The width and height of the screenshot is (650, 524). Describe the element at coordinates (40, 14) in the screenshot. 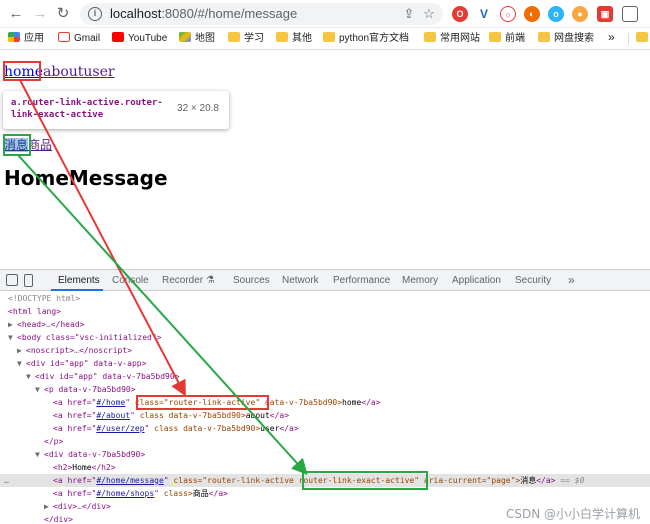

I see `forward-arrow-icon: →` at that location.